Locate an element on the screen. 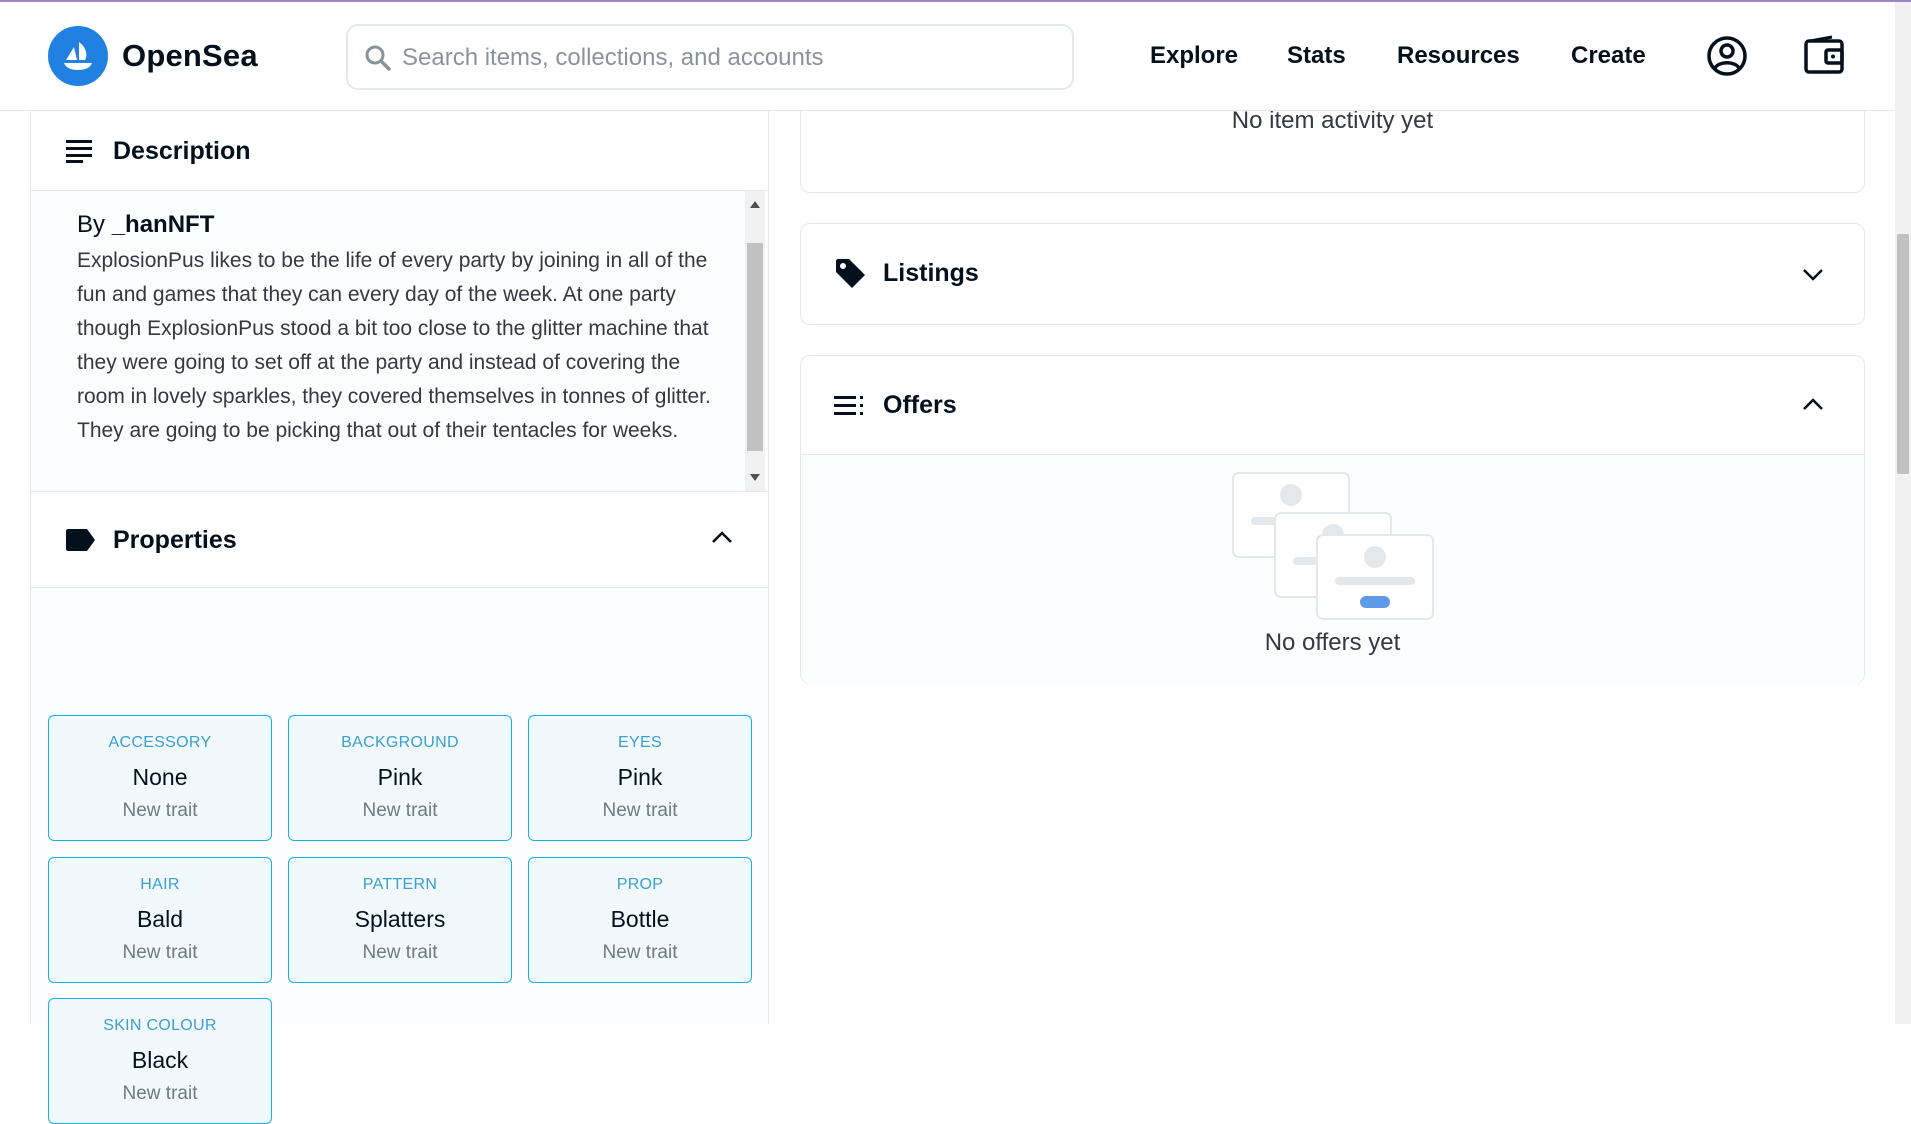 The width and height of the screenshot is (1911, 1124). nav-resources: Resources is located at coordinates (1458, 56).